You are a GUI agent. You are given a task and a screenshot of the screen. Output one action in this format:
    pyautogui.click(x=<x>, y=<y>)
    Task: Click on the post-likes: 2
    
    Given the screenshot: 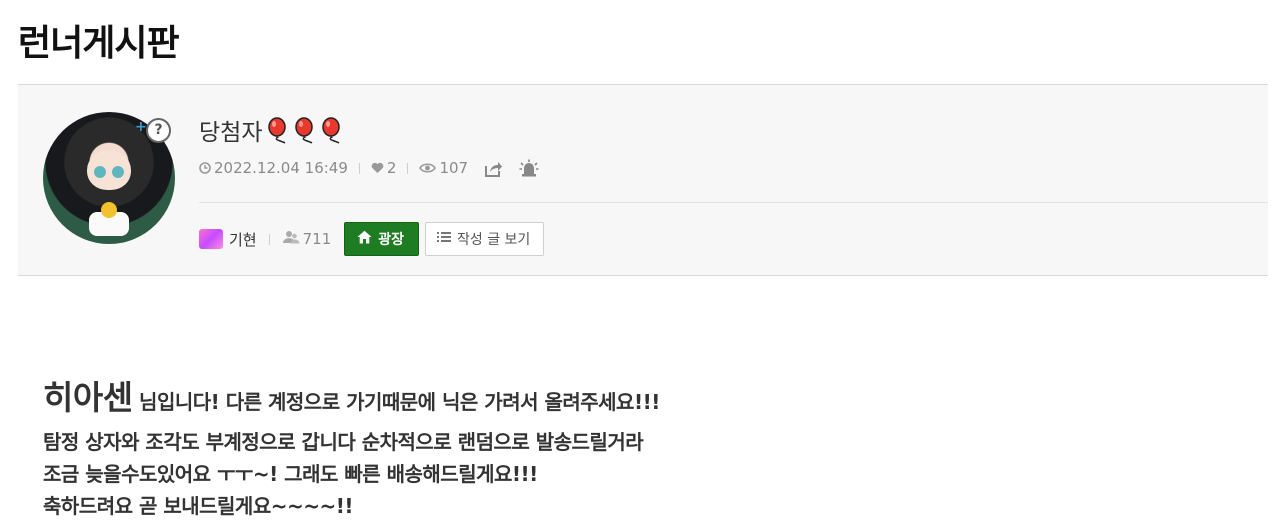 What is the action you would take?
    pyautogui.click(x=384, y=168)
    